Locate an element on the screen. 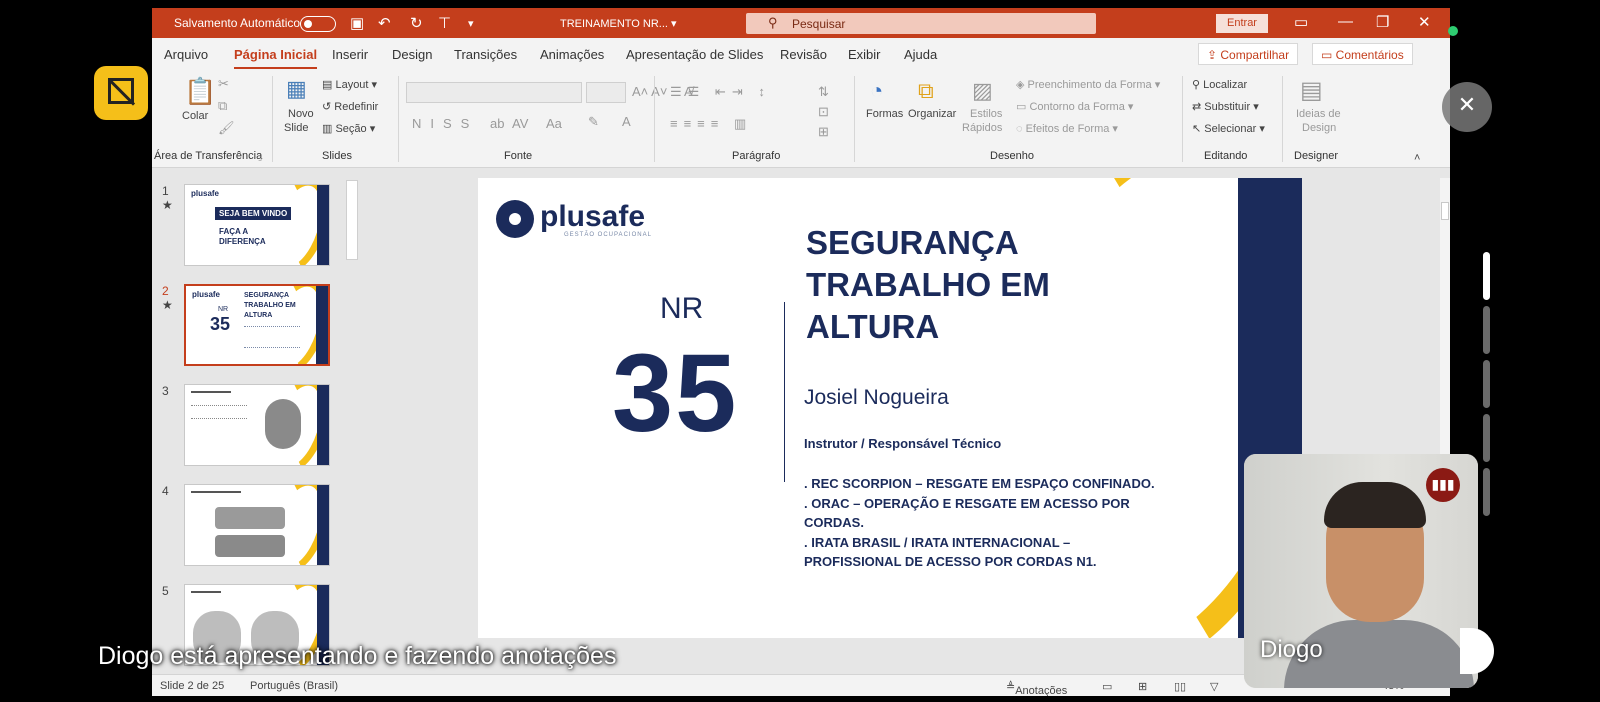  list-icons: ☰☰ ⇤⇥ ↕ is located at coordinates (720, 92).